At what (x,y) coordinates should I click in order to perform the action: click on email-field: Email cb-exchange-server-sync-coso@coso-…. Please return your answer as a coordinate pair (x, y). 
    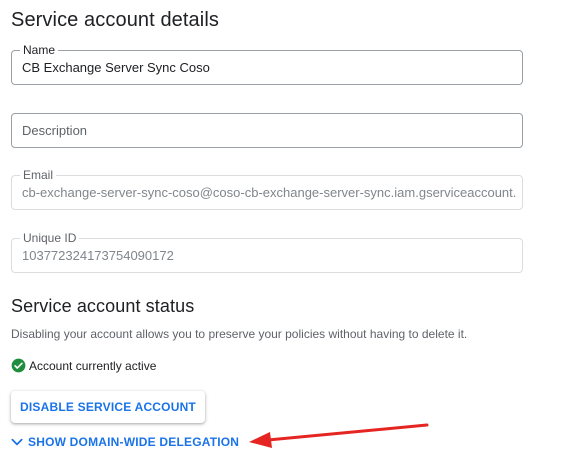
    Looking at the image, I should click on (267, 189).